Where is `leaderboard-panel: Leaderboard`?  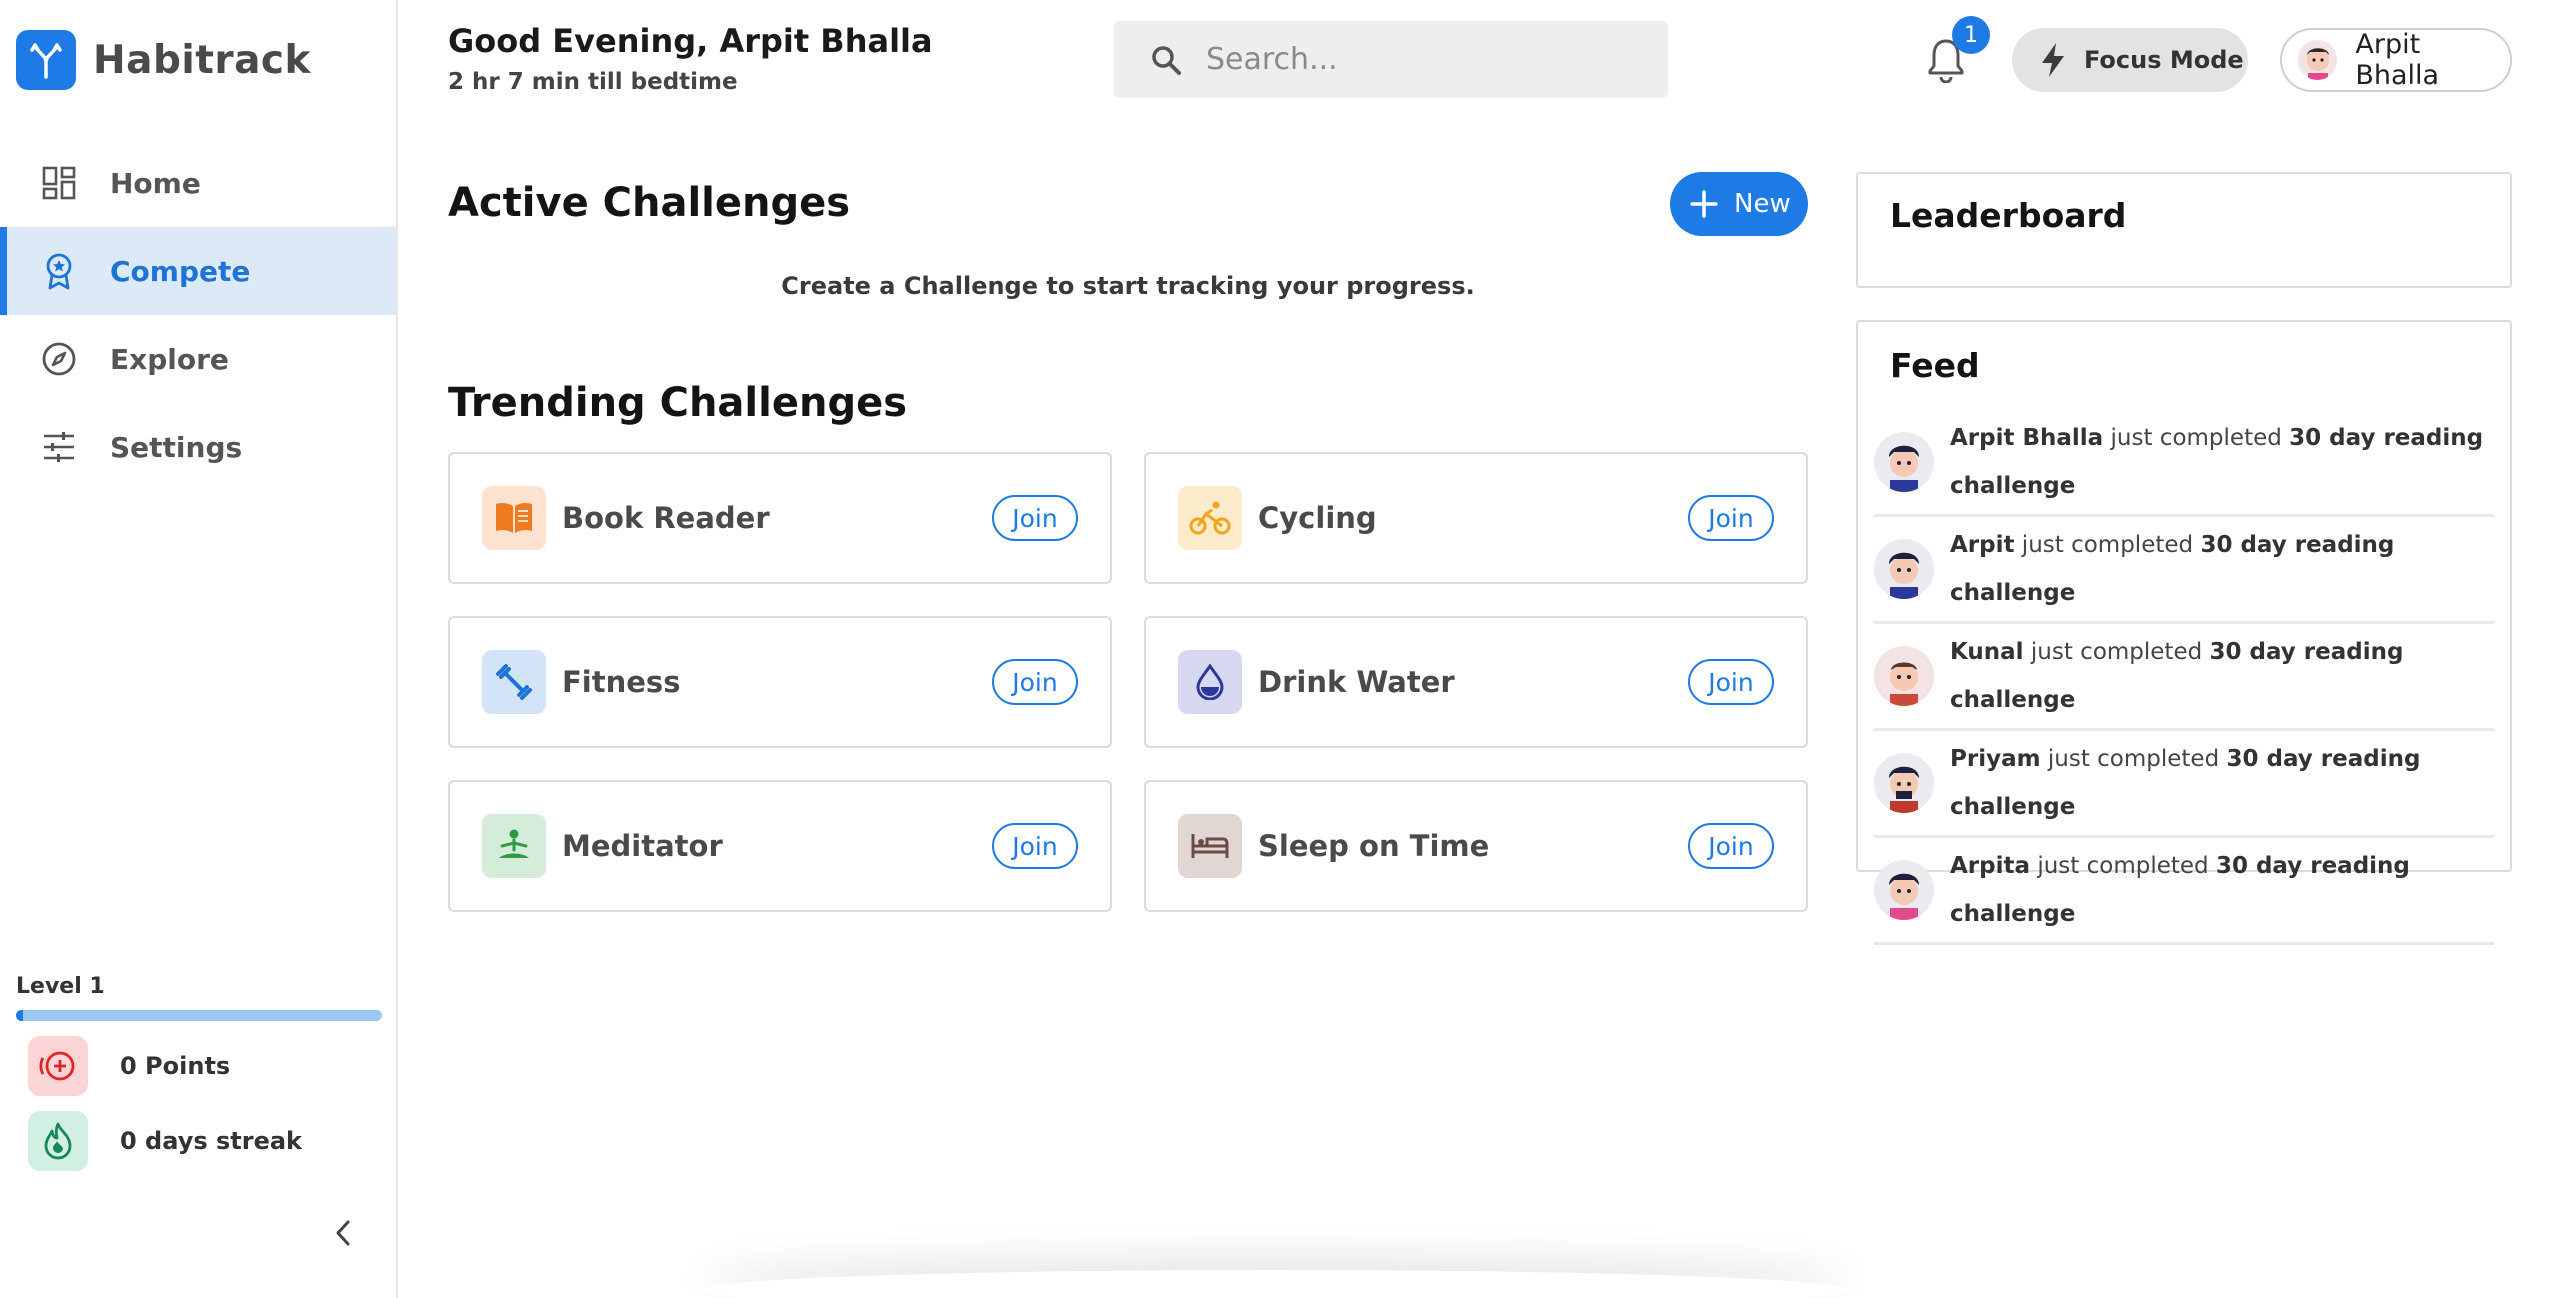
leaderboard-panel: Leaderboard is located at coordinates (2184, 230).